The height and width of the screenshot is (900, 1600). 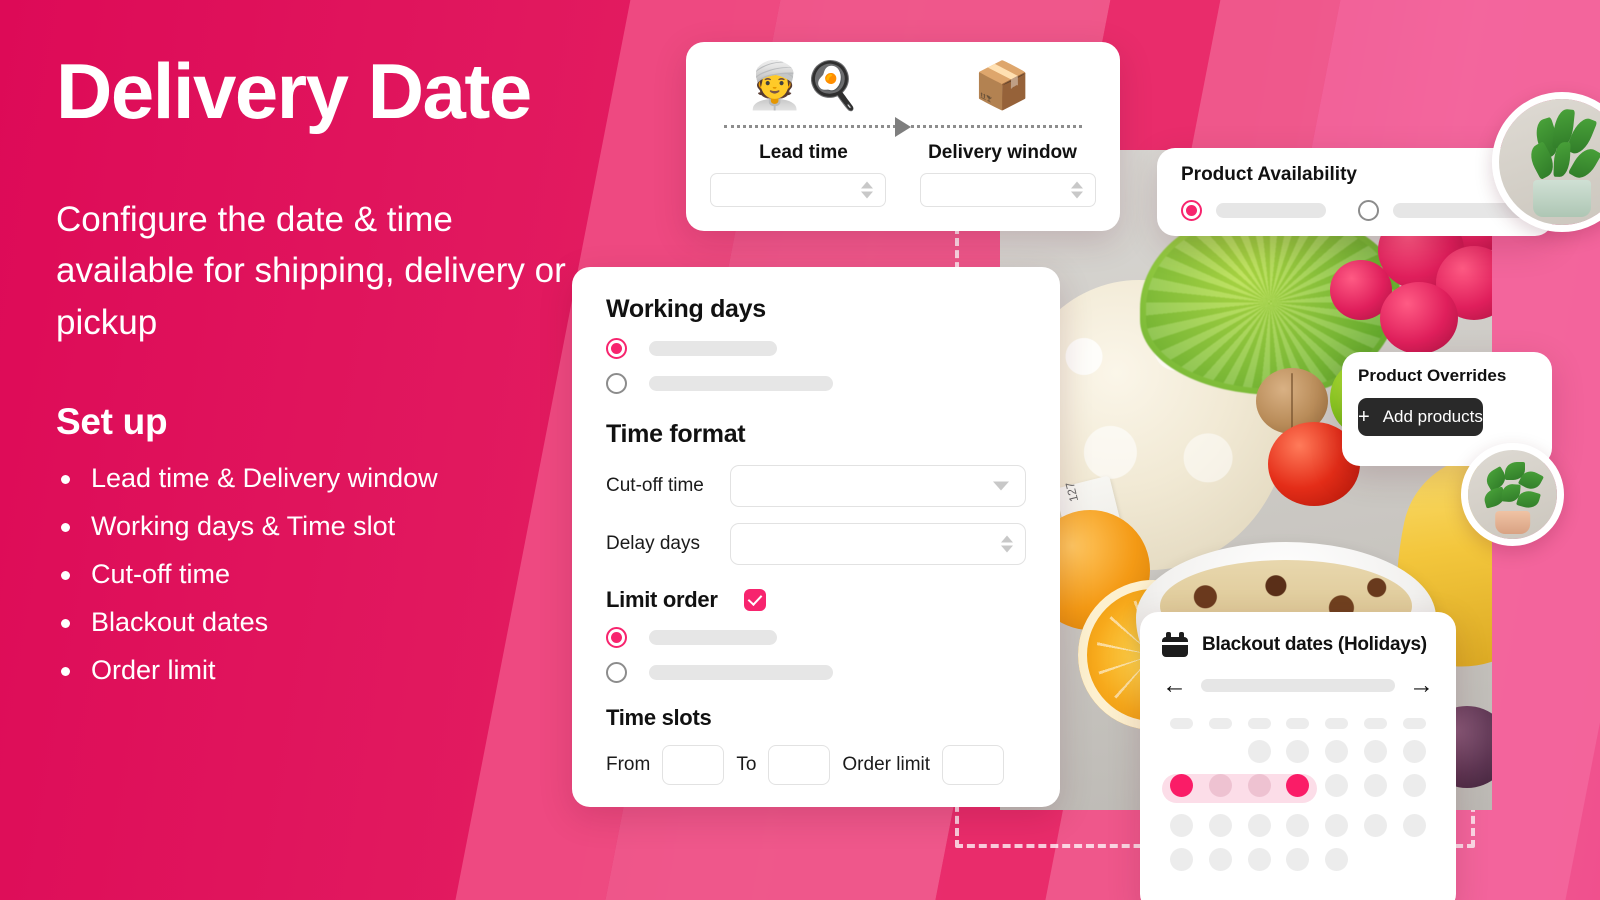 I want to click on list-item: Working days & Time slot, so click(x=316, y=525).